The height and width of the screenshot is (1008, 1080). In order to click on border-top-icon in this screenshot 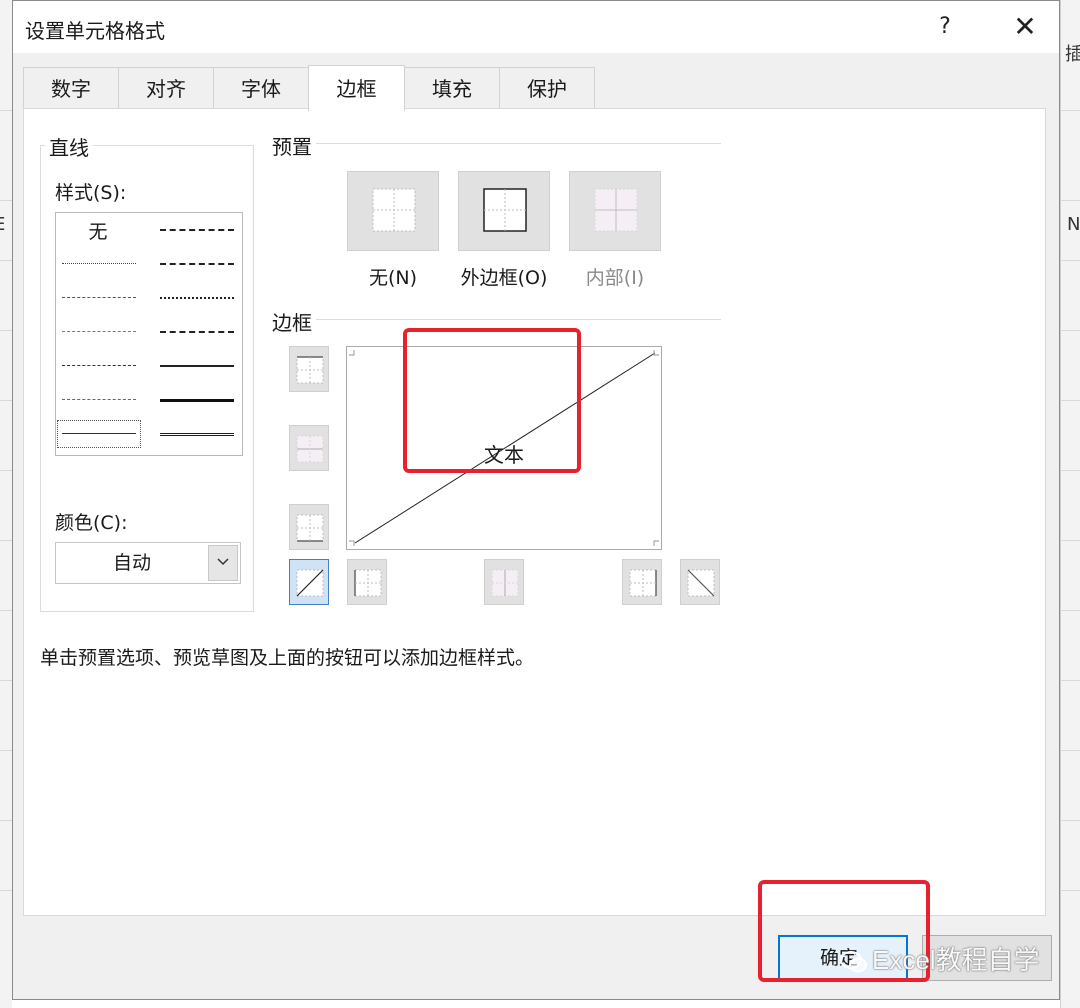, I will do `click(310, 370)`.